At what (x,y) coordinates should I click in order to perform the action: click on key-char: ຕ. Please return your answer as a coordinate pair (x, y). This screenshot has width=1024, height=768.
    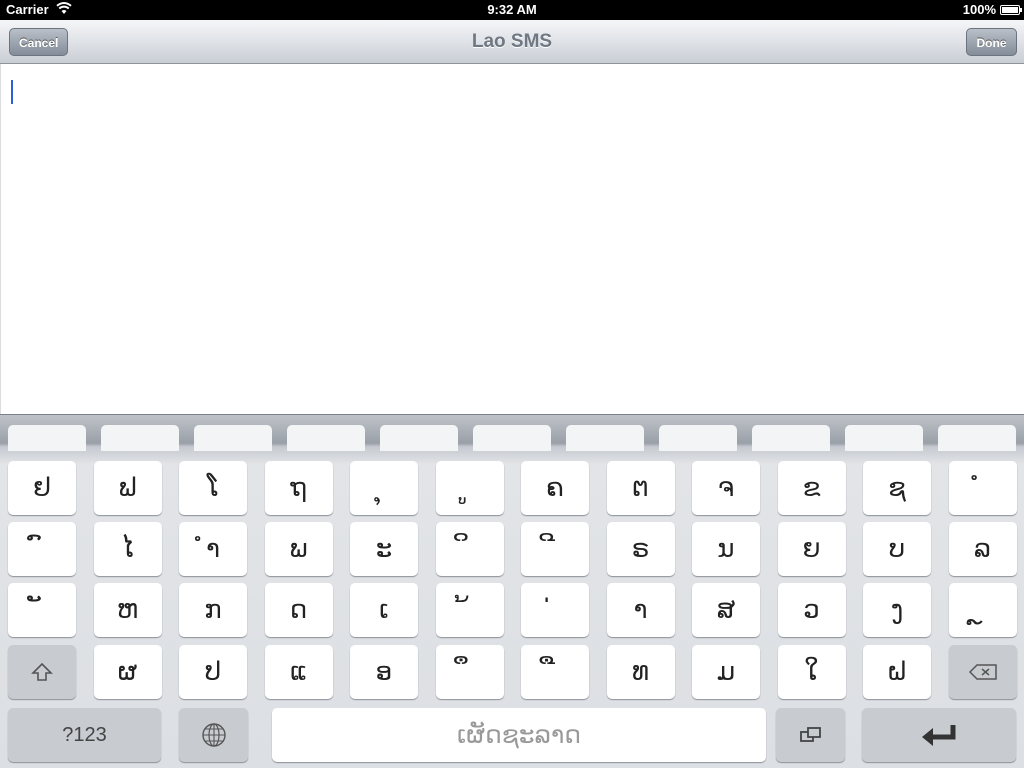
    Looking at the image, I should click on (640, 488).